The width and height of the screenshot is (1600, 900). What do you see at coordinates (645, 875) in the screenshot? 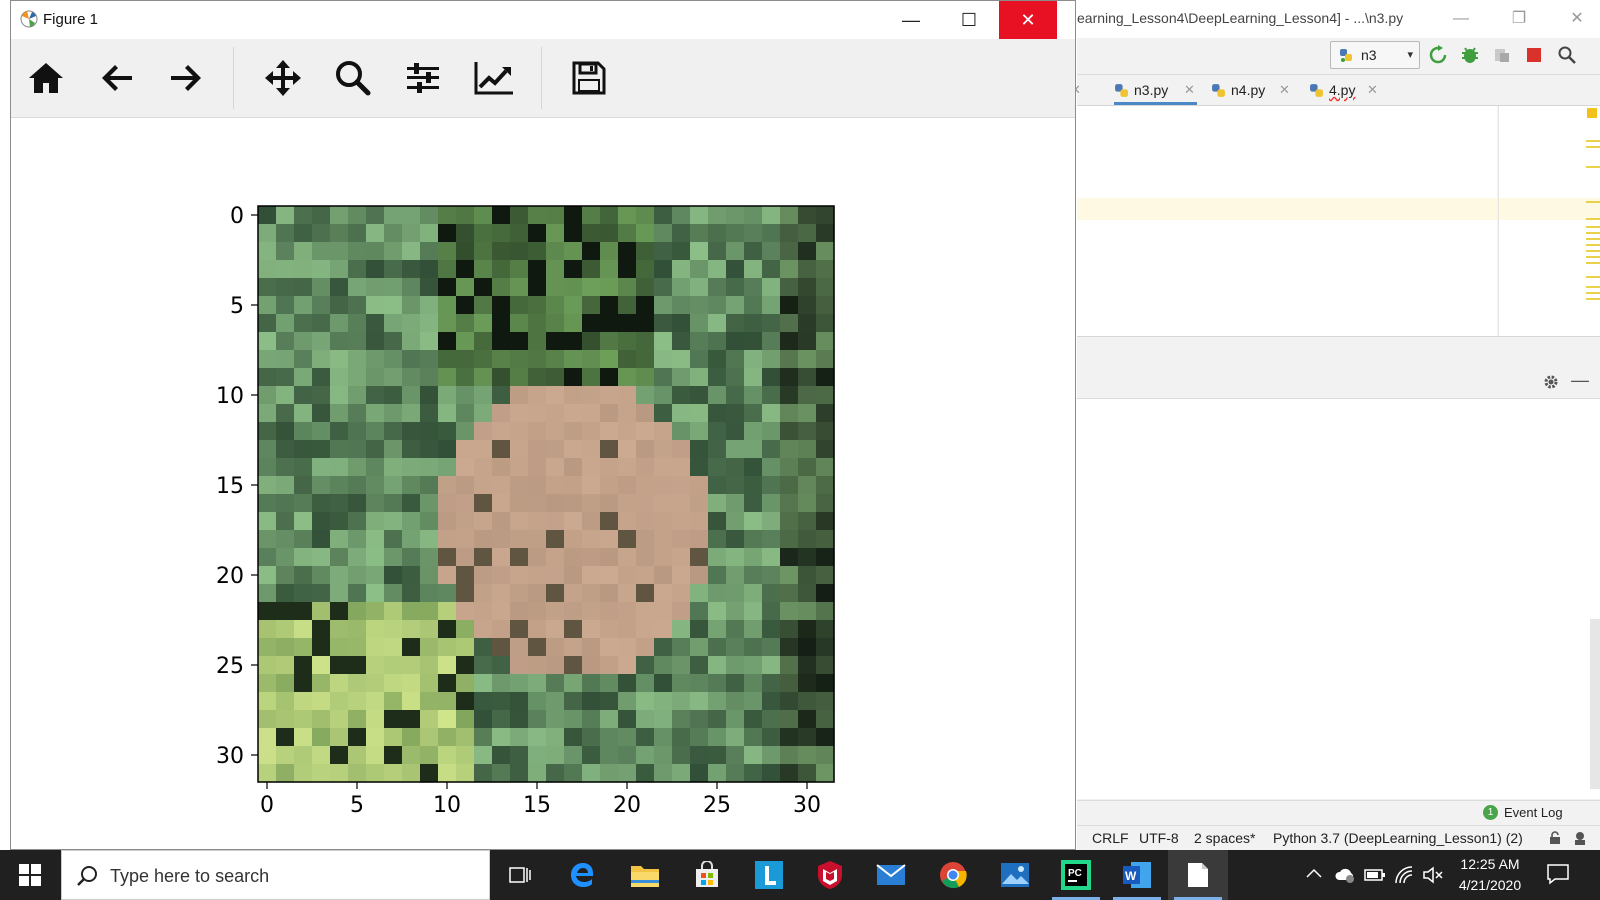
I see `taskbar-file-explorer` at bounding box center [645, 875].